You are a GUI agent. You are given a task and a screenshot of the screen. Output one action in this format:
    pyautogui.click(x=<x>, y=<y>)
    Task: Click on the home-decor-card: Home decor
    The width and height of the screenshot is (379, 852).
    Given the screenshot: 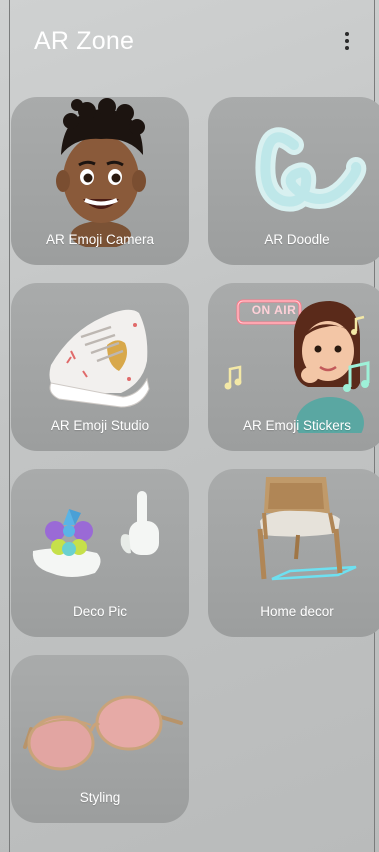 What is the action you would take?
    pyautogui.click(x=293, y=553)
    